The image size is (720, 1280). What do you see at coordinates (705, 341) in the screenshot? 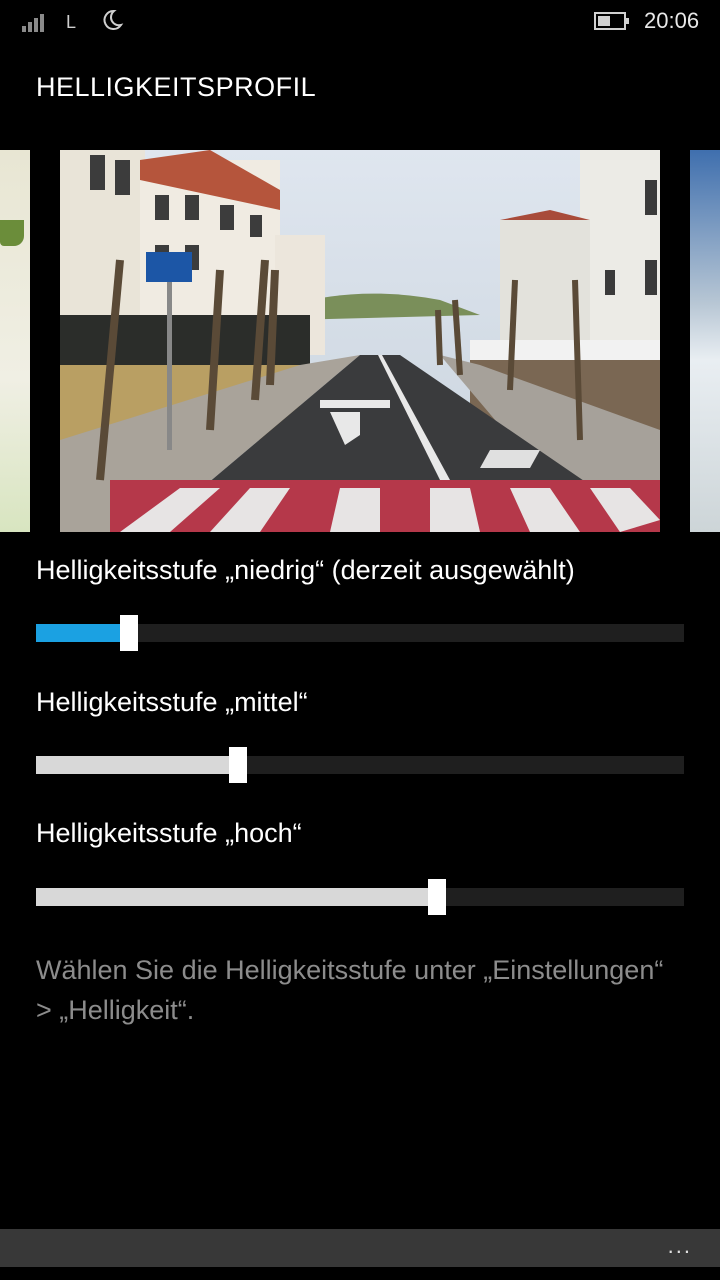
I see `carousel-image-next` at bounding box center [705, 341].